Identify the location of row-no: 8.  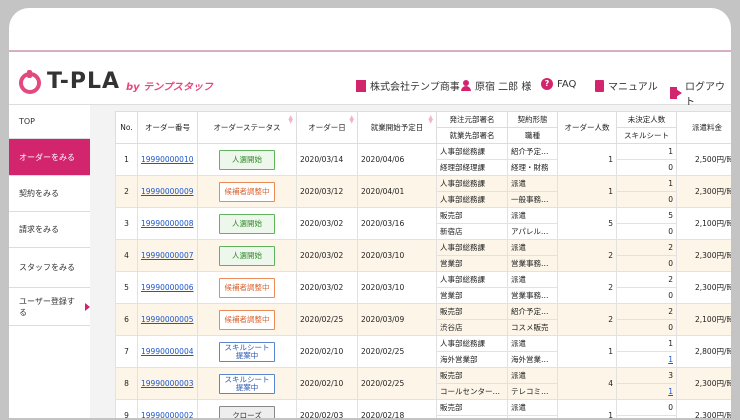
(126, 383).